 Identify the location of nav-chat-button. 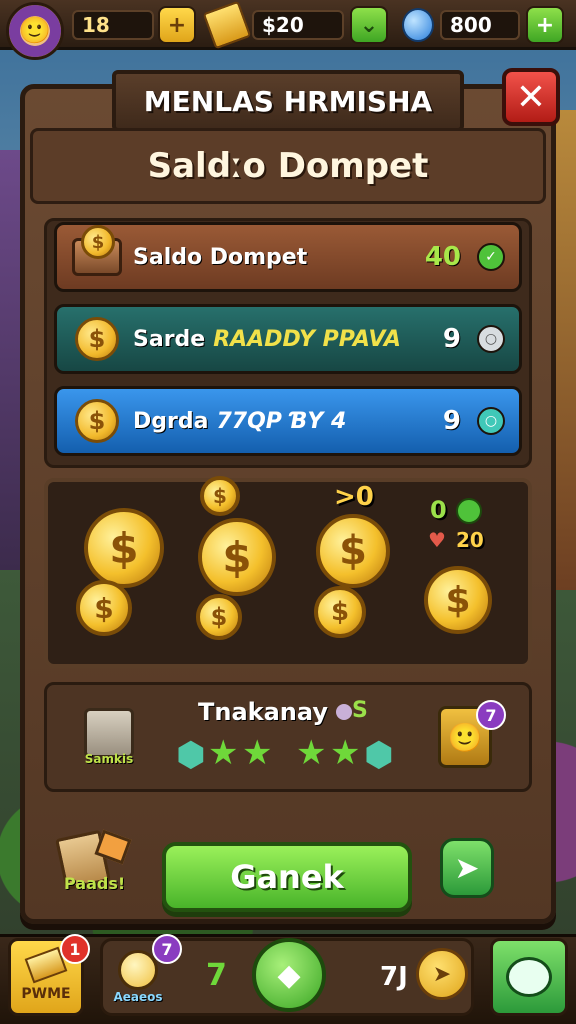
(529, 977).